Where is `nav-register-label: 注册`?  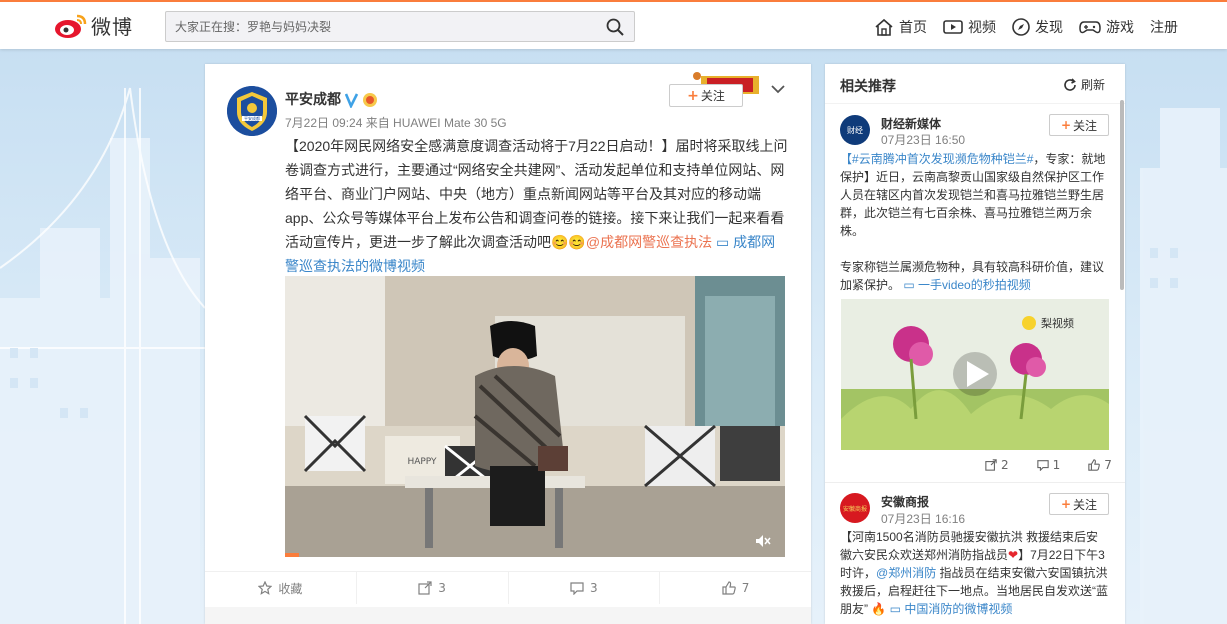
nav-register-label: 注册 is located at coordinates (1164, 28).